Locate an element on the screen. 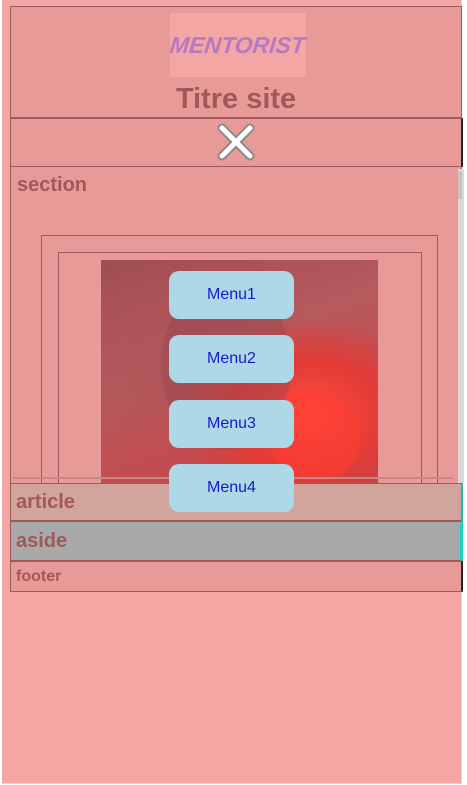 The height and width of the screenshot is (785, 467). menu-item-2: Menu2 is located at coordinates (231, 359).